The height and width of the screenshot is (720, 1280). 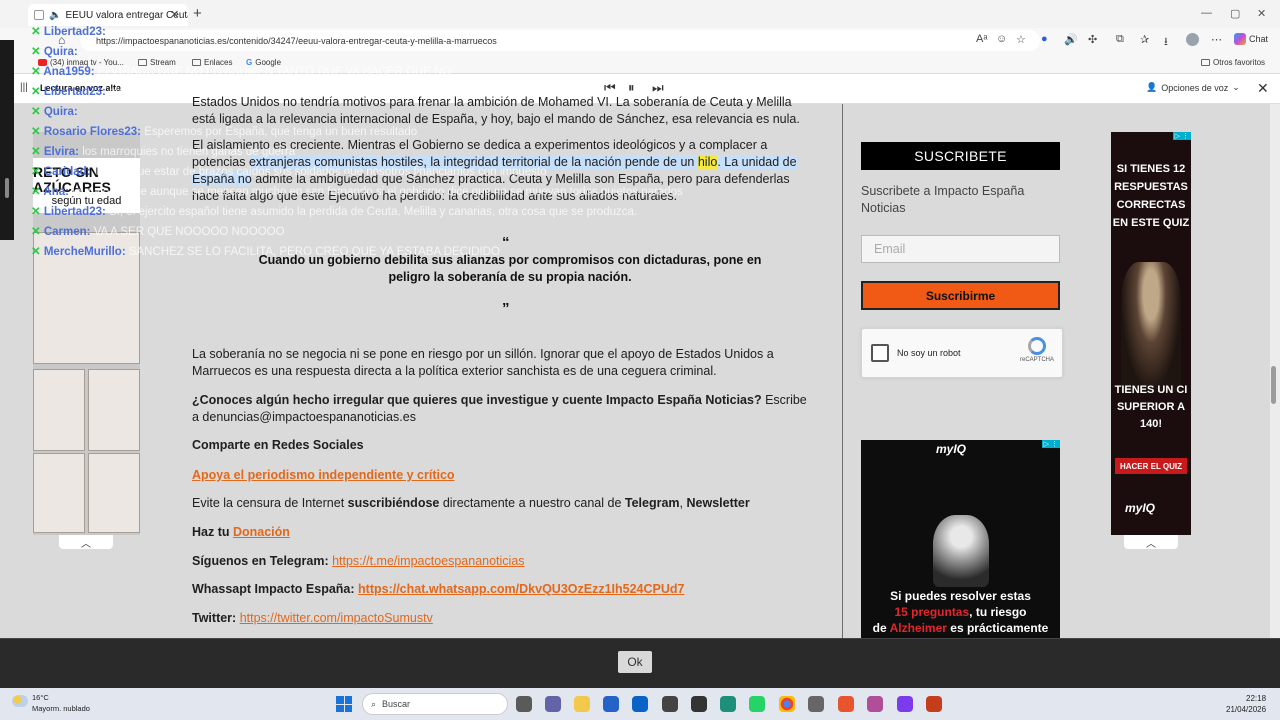 What do you see at coordinates (981, 39) in the screenshot?
I see `read-aloud-icon: Aᵃ` at bounding box center [981, 39].